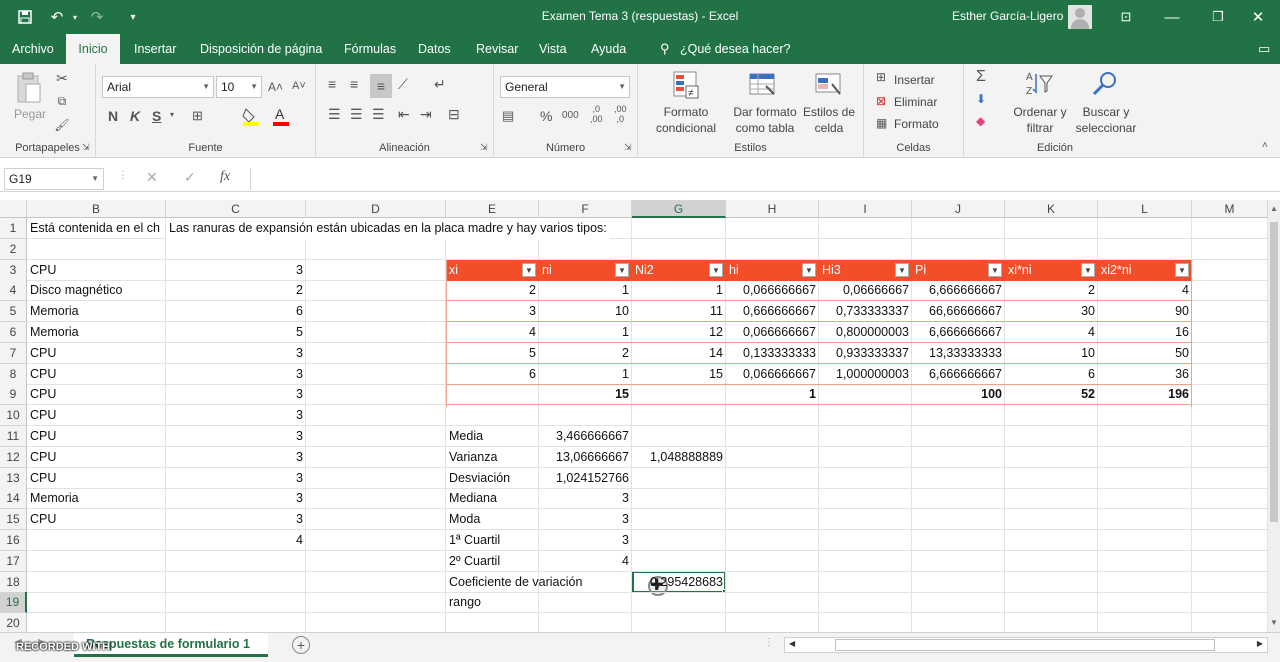 This screenshot has height=662, width=1280. I want to click on cell-e14: Mediana, so click(473, 498).